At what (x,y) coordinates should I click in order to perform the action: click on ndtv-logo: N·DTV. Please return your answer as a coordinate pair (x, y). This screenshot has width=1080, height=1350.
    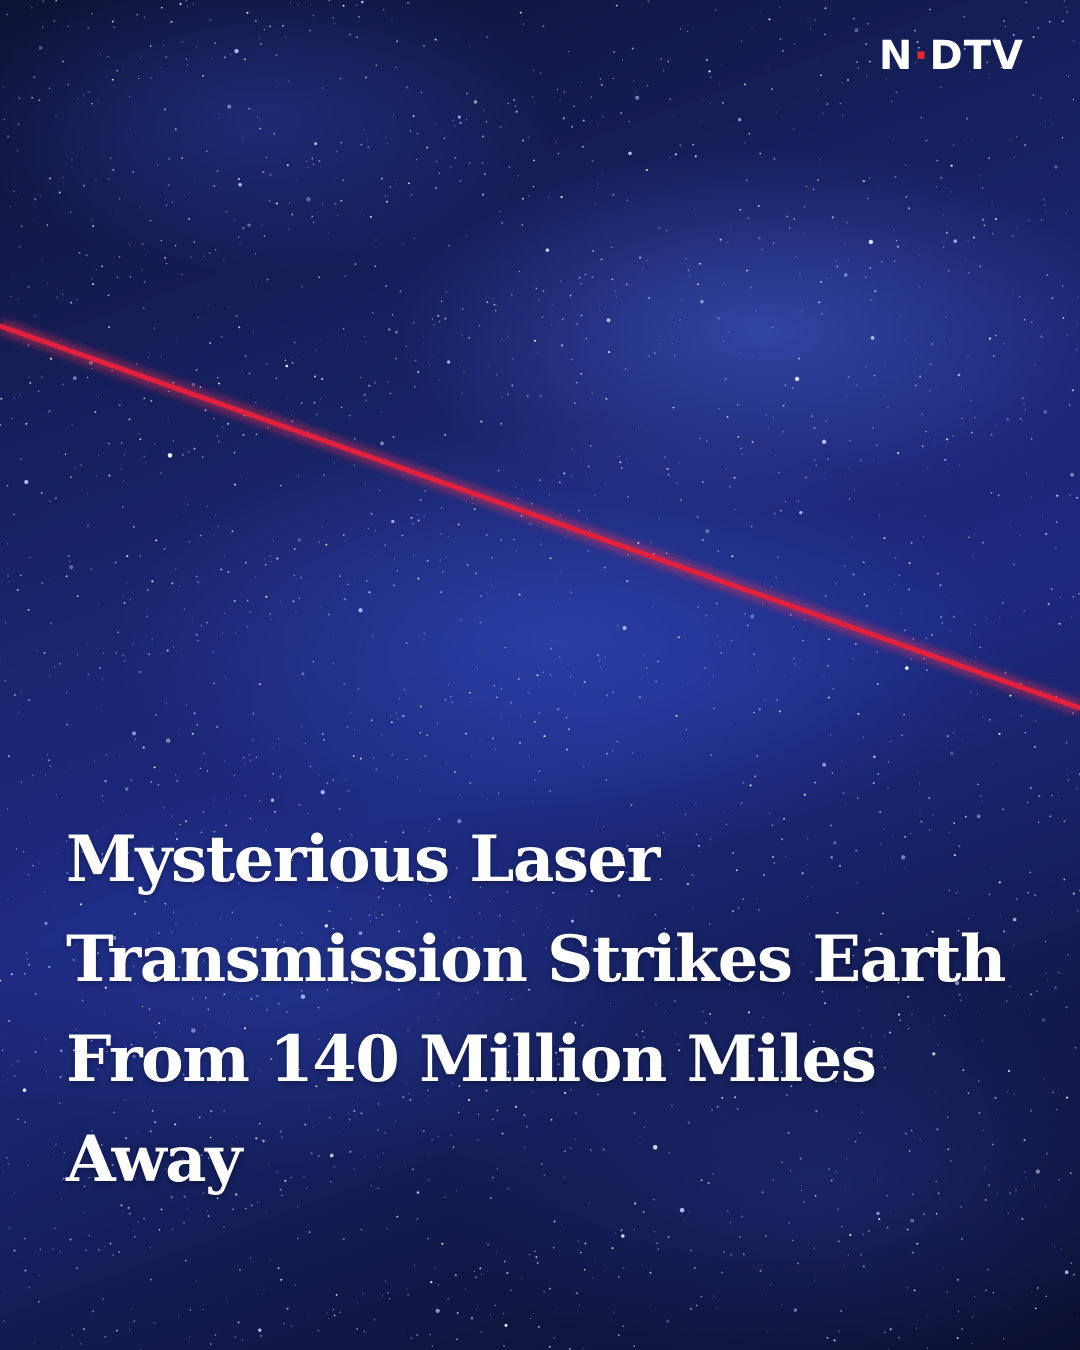
    Looking at the image, I should click on (951, 56).